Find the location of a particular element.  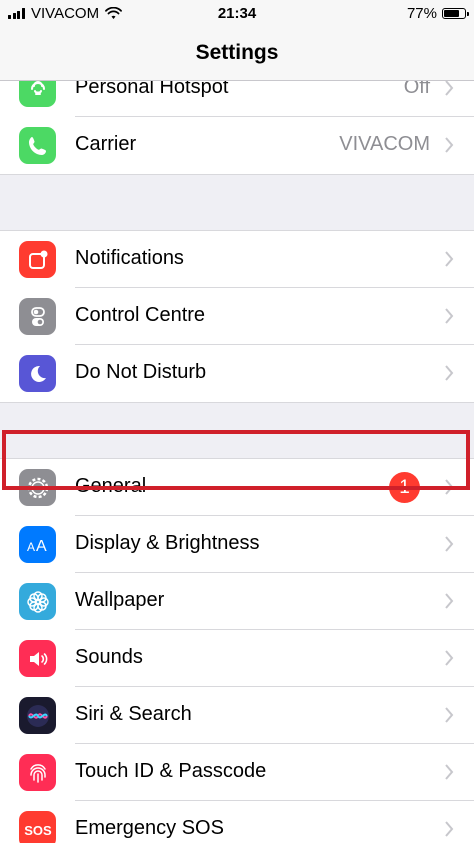

display-aa-icon: AA is located at coordinates (37, 544).